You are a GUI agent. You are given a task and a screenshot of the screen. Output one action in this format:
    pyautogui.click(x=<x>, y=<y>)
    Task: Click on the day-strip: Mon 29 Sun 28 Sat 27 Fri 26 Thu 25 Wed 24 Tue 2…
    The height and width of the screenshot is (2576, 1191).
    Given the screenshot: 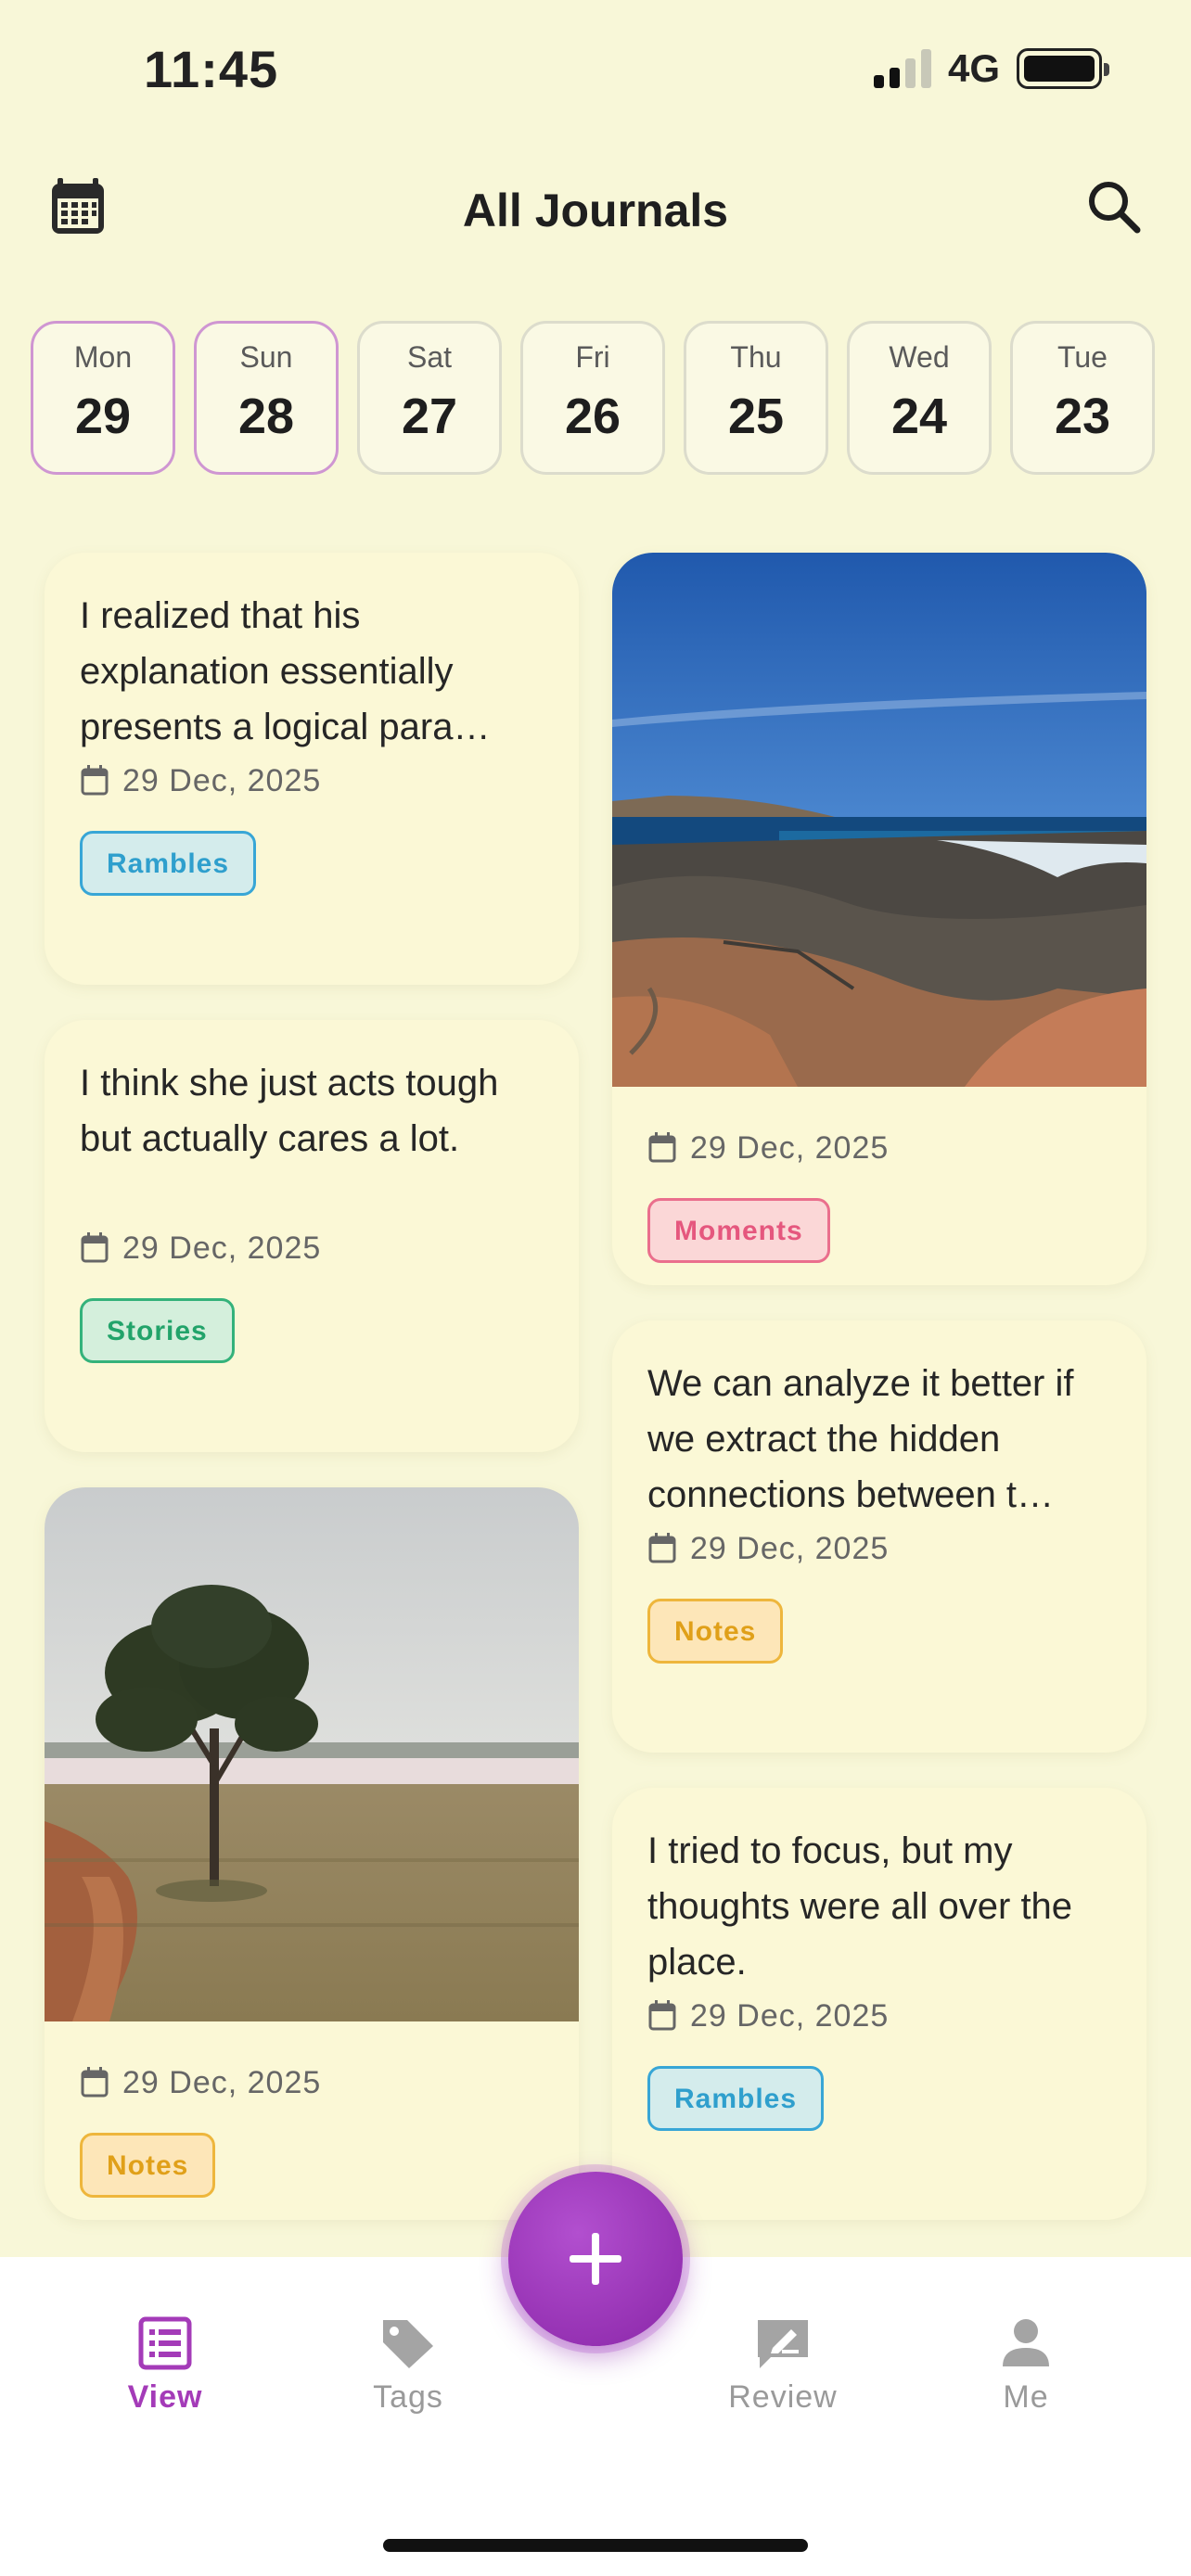 What is the action you would take?
    pyautogui.click(x=593, y=398)
    